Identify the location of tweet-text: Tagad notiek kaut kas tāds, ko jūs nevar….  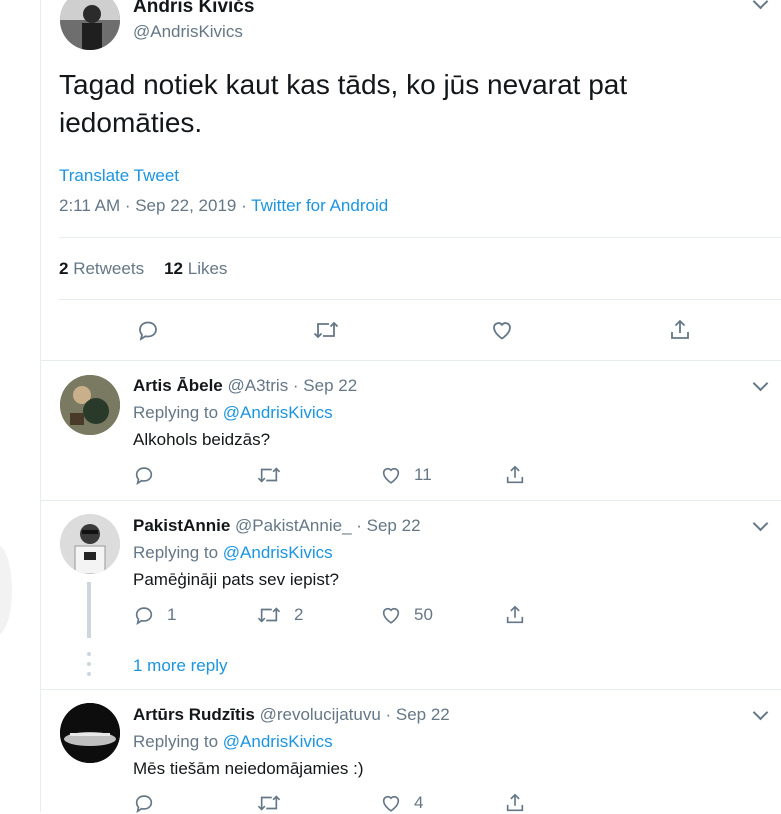
(343, 103).